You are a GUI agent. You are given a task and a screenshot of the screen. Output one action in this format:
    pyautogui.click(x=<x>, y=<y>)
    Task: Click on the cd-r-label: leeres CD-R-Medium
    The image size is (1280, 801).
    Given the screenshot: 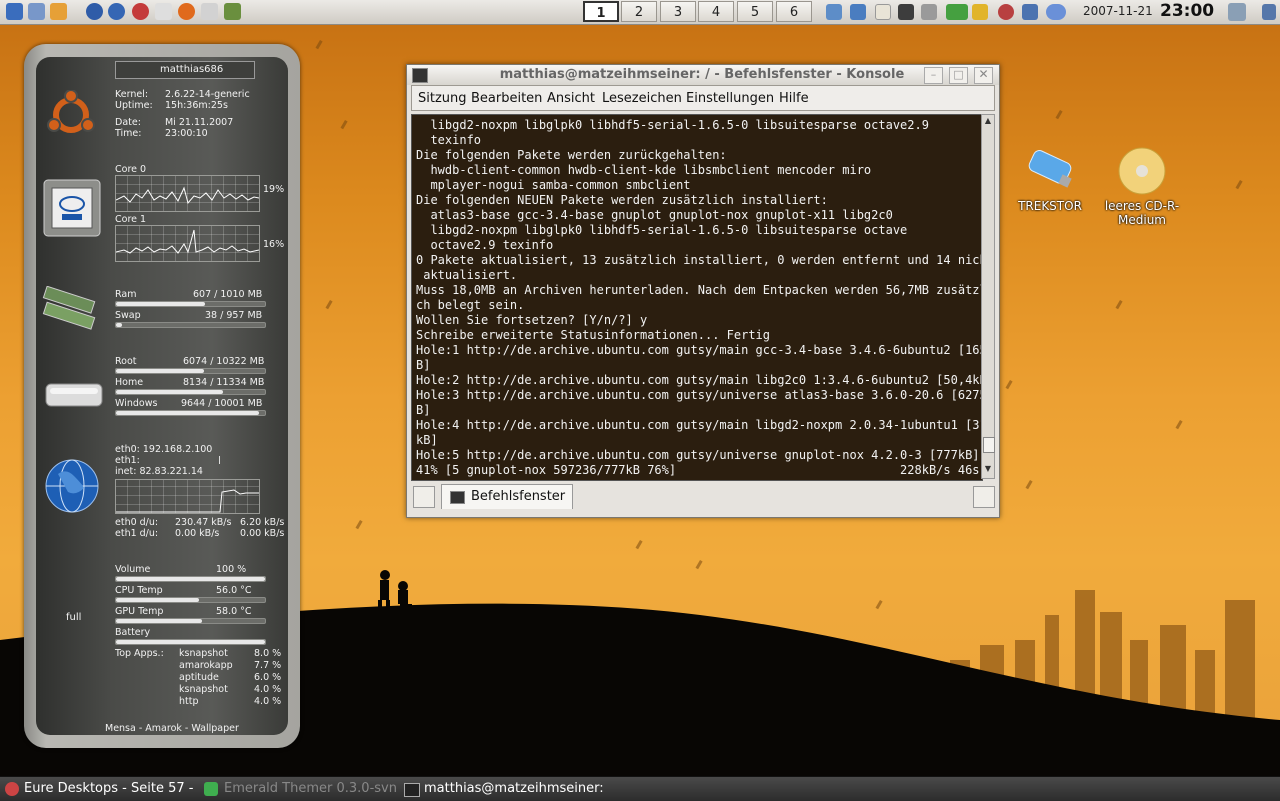 What is the action you would take?
    pyautogui.click(x=1142, y=213)
    